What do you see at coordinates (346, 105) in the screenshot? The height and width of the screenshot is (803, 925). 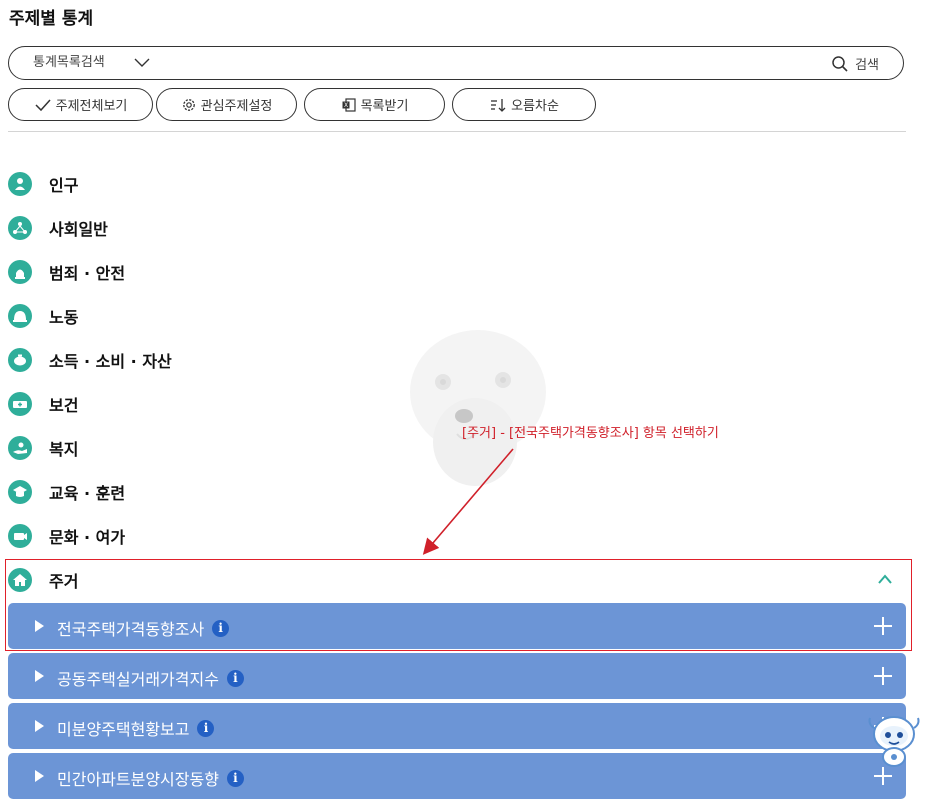 I see `svg-text: X` at bounding box center [346, 105].